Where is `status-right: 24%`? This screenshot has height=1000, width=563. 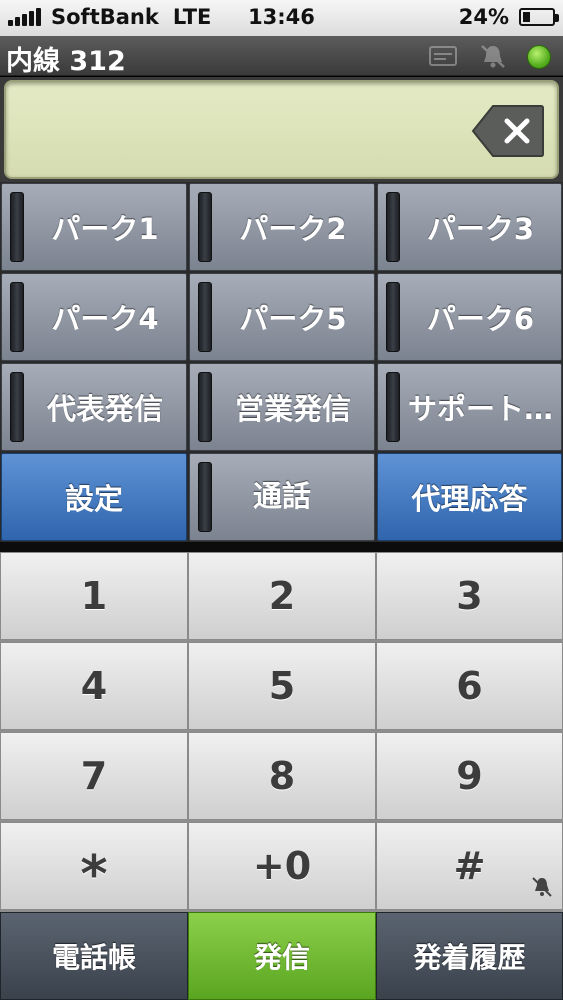
status-right: 24% is located at coordinates (508, 17).